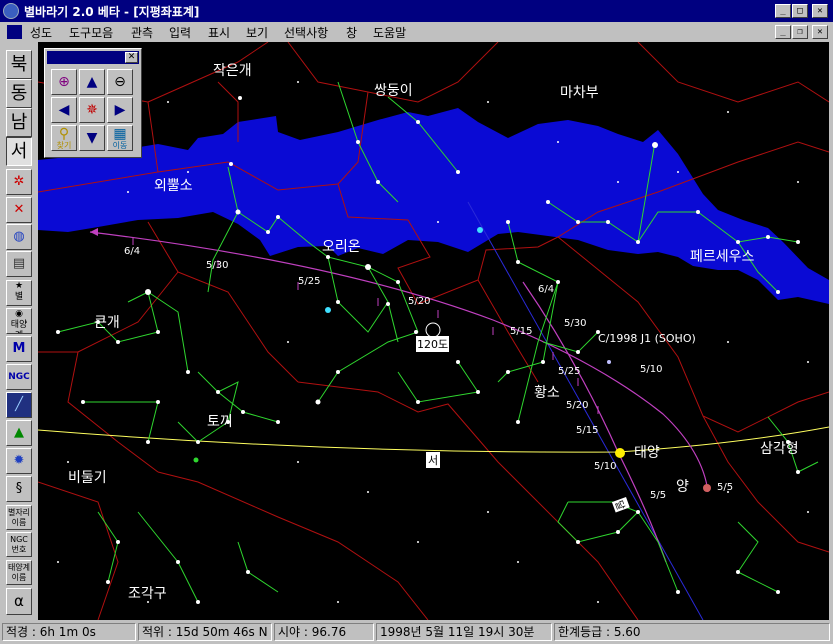 The height and width of the screenshot is (644, 833). I want to click on left-arrow-icon: ◀, so click(64, 110).